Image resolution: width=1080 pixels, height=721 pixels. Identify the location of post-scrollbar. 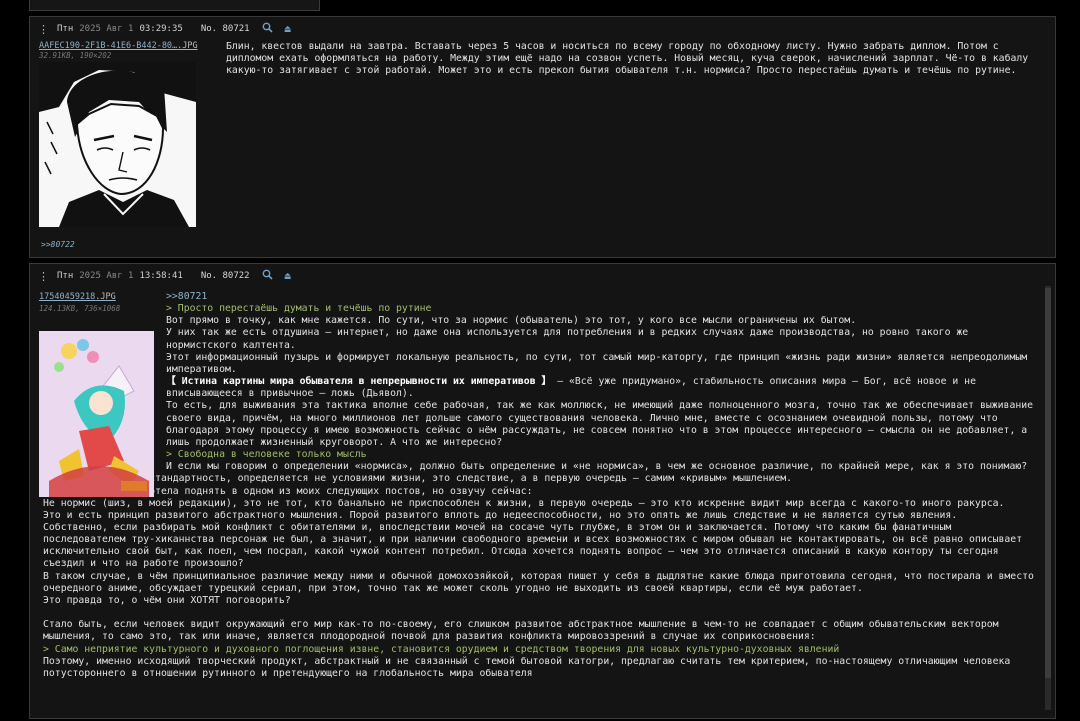
(1048, 498).